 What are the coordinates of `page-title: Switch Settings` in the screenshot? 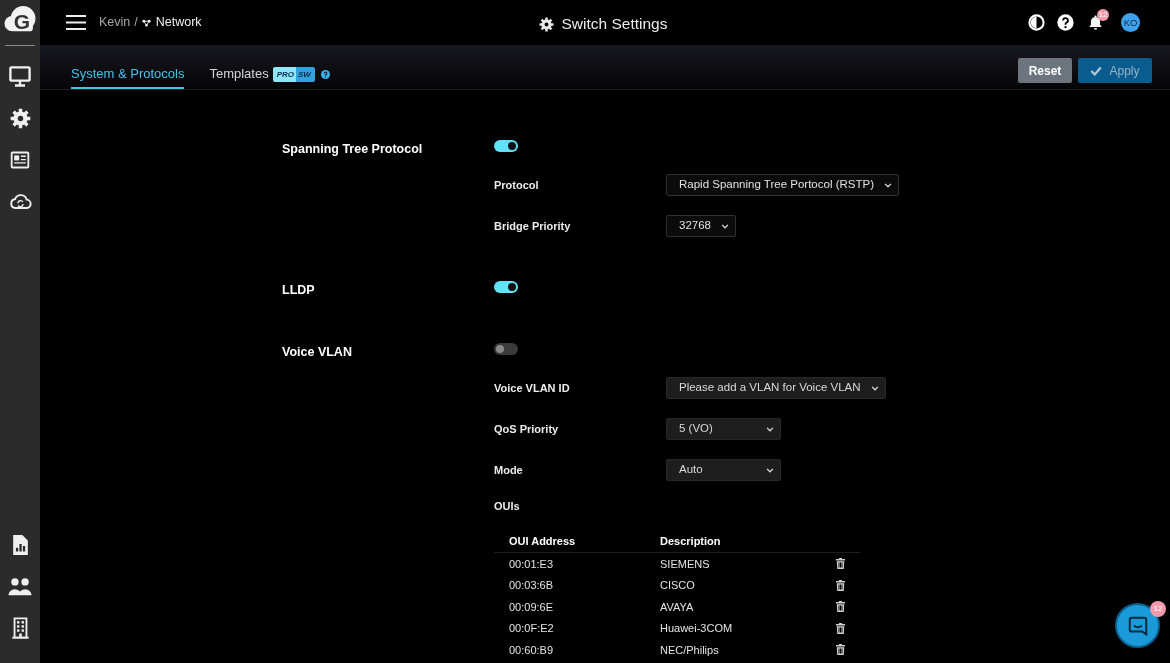 It's located at (614, 24).